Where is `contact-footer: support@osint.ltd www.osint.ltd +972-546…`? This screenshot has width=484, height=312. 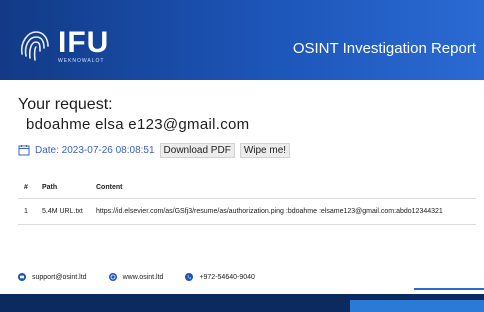
contact-footer: support@osint.ltd www.osint.ltd +972-546… is located at coordinates (147, 277).